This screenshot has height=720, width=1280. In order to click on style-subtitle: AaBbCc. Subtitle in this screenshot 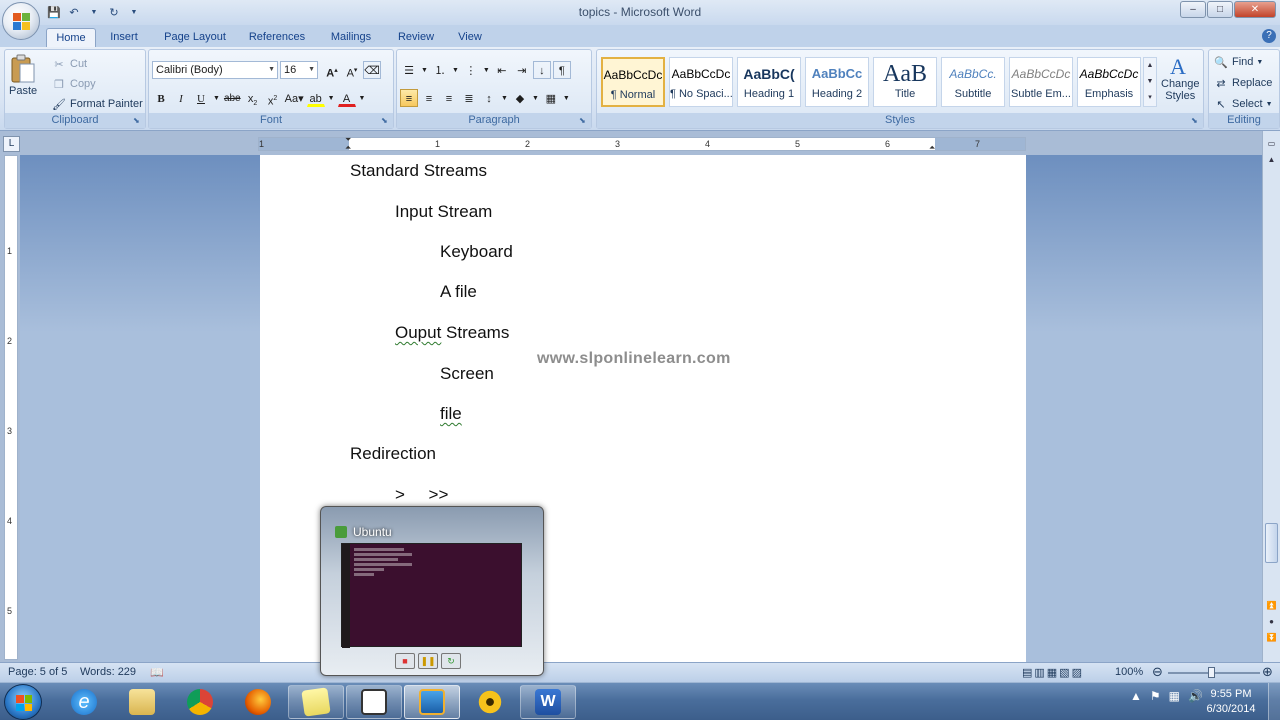, I will do `click(973, 82)`.